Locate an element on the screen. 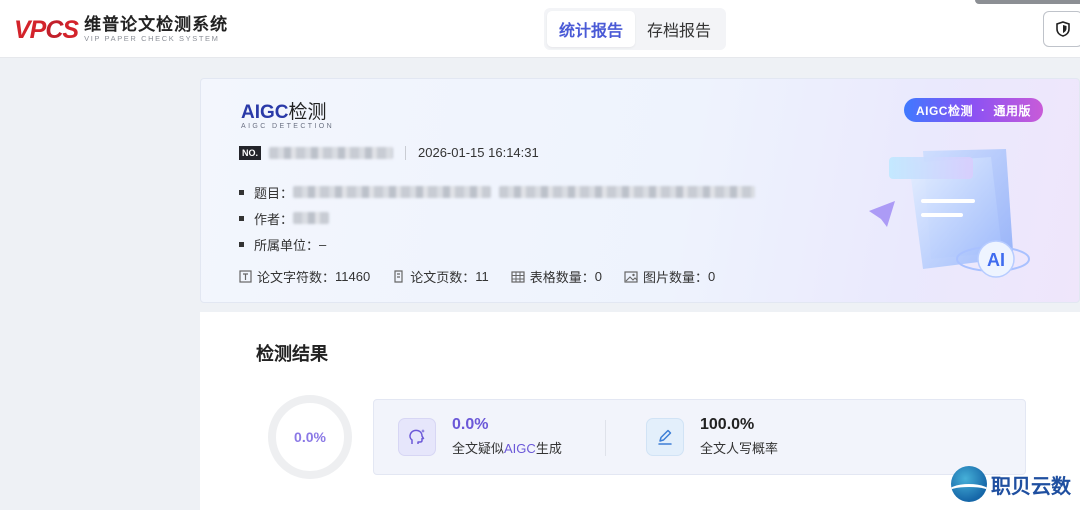 This screenshot has height=510, width=1080. meta-title-label: 题目： is located at coordinates (274, 193).